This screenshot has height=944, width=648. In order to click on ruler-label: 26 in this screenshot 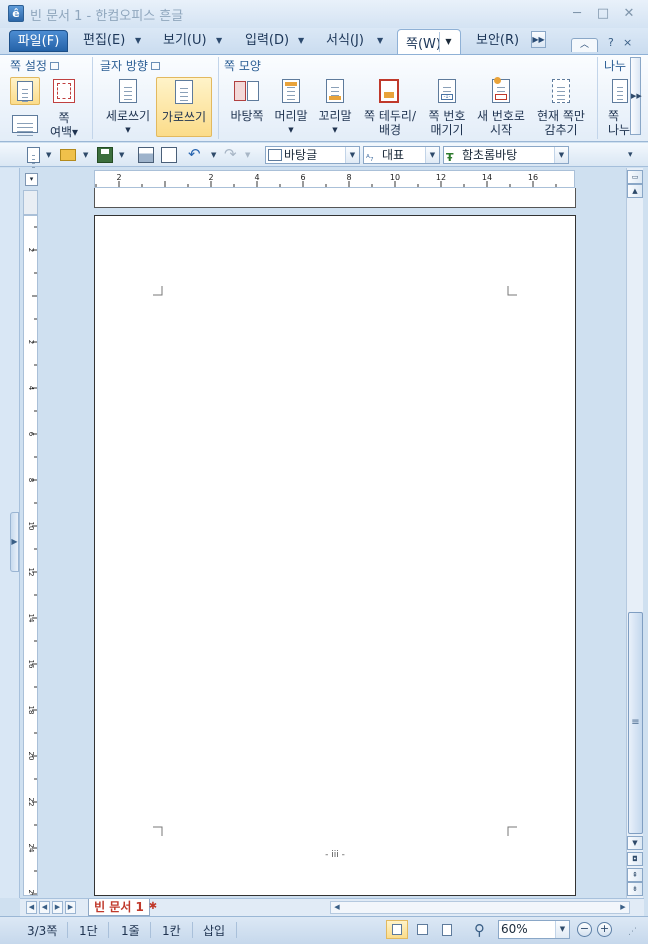, I will do `click(31, 893)`.